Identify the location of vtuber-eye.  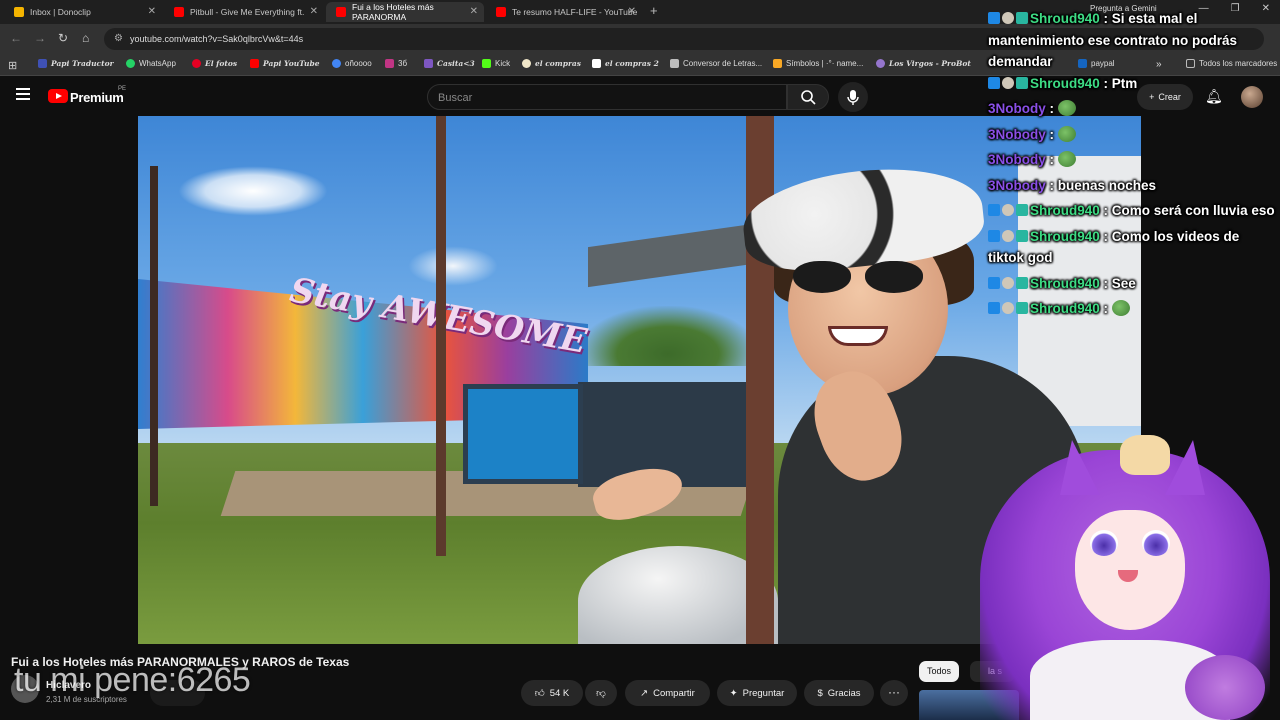
(1104, 543).